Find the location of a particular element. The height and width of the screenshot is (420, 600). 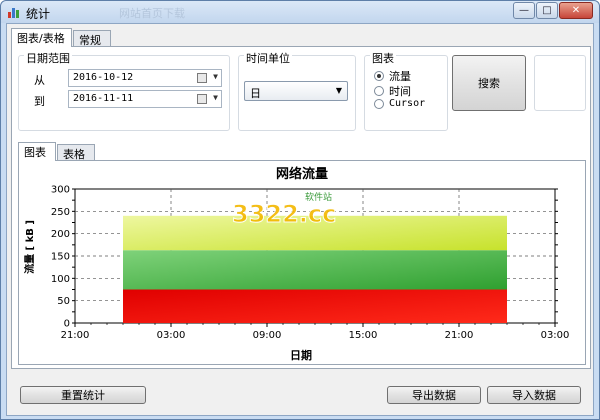

y-tick-label: 300 is located at coordinates (60, 190).